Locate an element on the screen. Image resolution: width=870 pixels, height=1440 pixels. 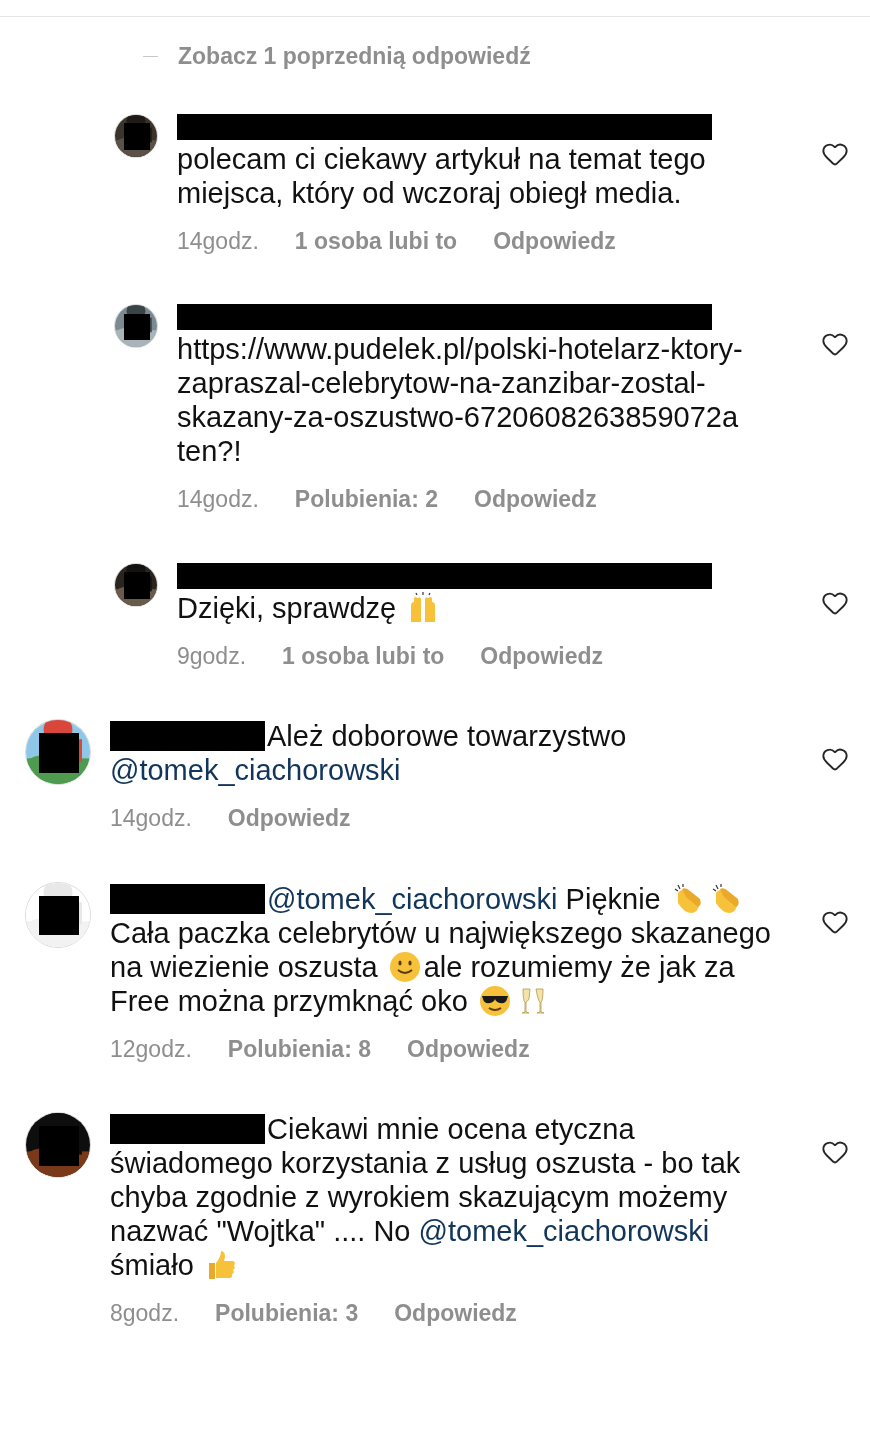
comment-text: Dzięki, sprawdzę is located at coordinates (478, 607).